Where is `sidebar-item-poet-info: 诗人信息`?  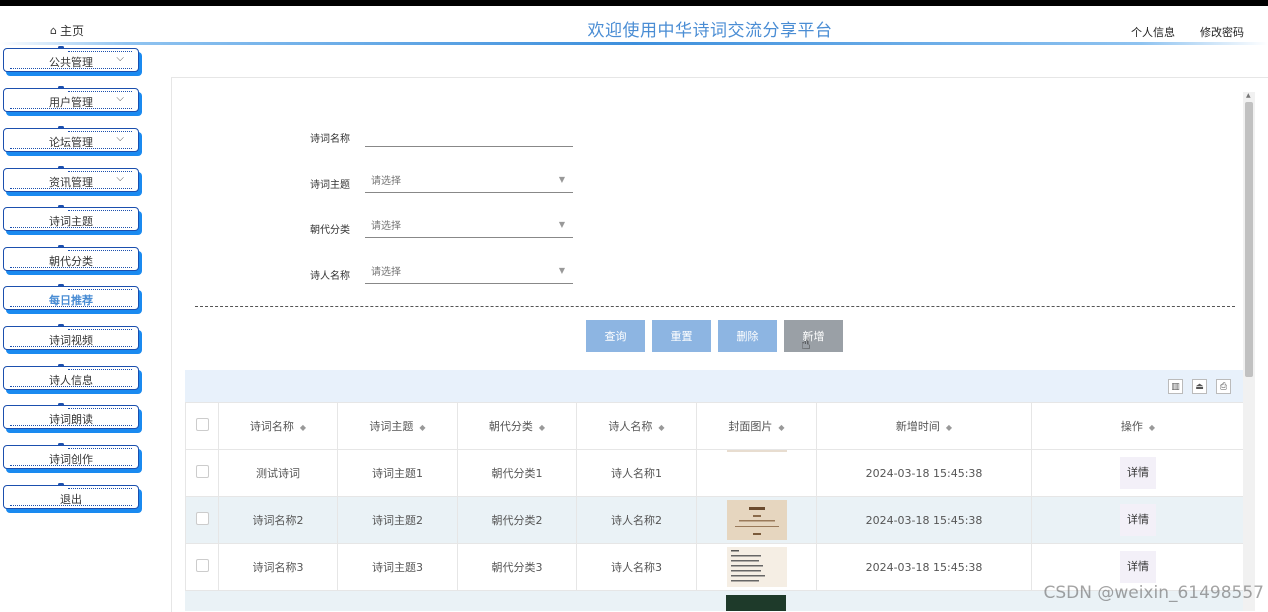 sidebar-item-poet-info: 诗人信息 is located at coordinates (71, 377).